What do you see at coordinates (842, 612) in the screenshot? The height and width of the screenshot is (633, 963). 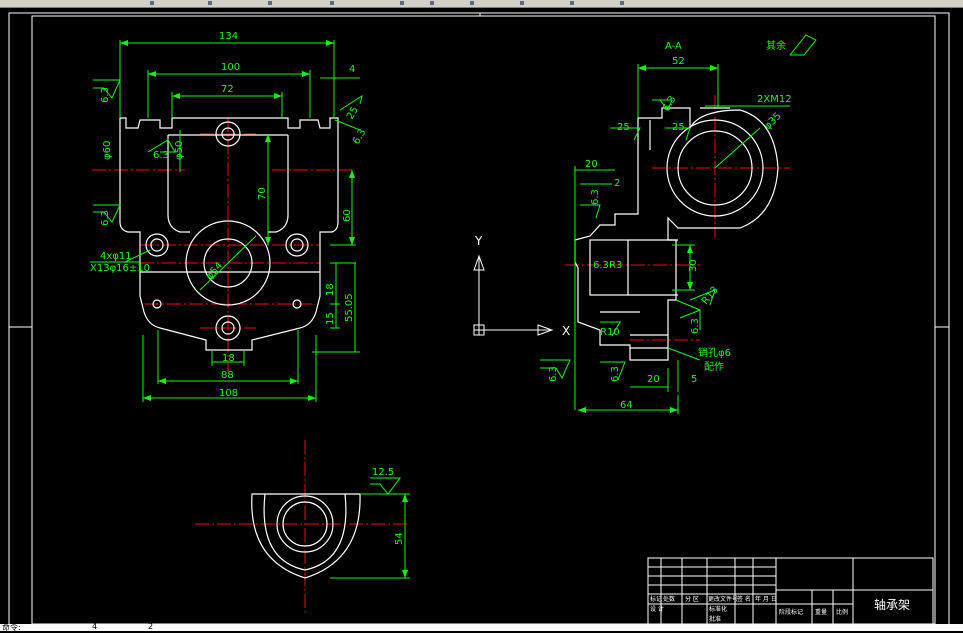 I see `title-block-label: 比例` at bounding box center [842, 612].